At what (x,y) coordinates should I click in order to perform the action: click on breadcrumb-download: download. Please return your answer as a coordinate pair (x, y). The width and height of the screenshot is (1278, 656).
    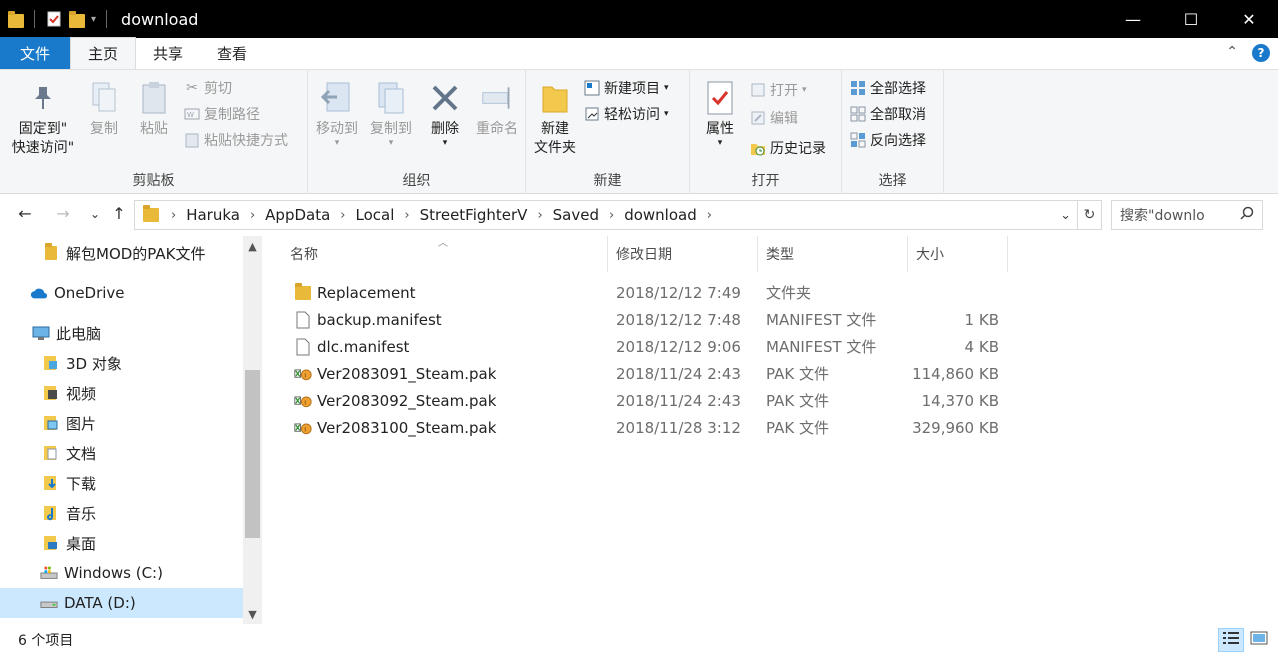
    Looking at the image, I should click on (660, 215).